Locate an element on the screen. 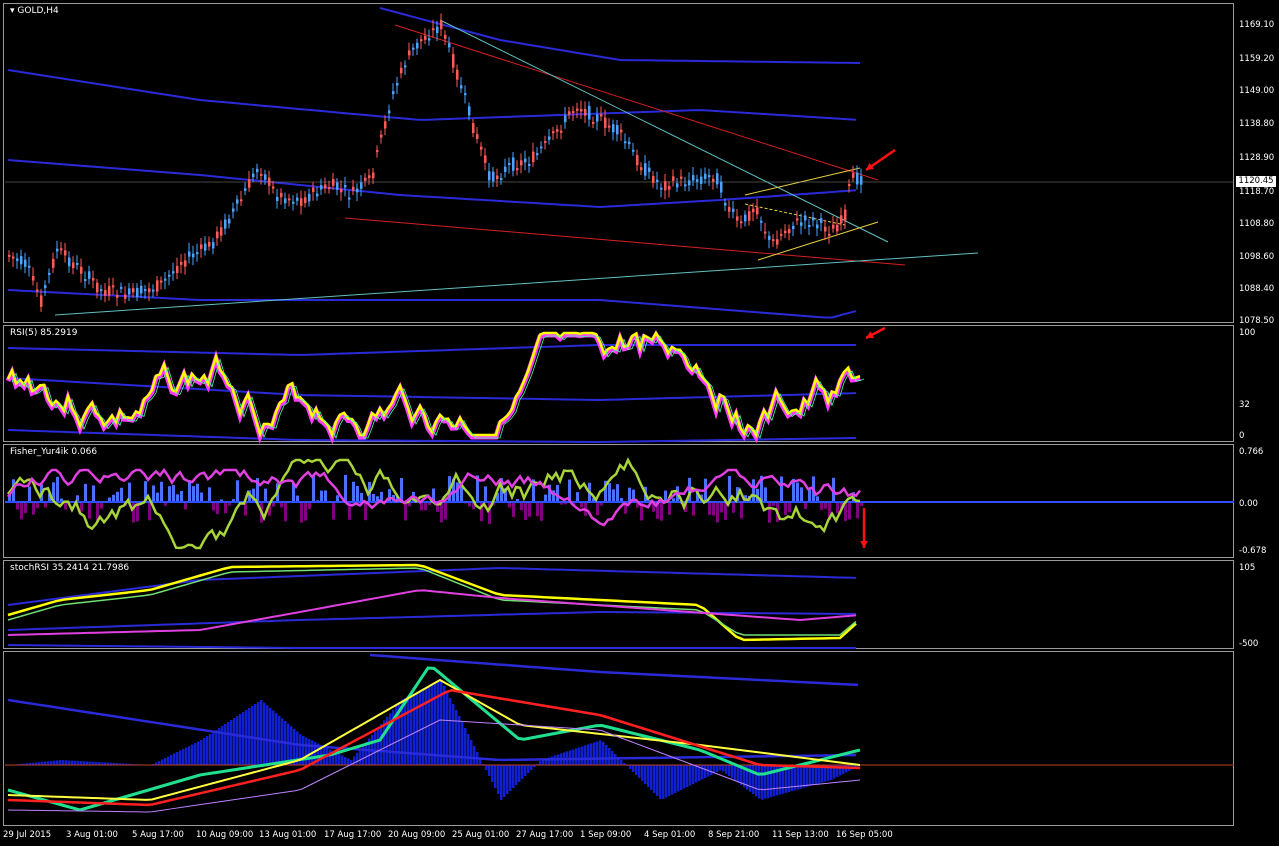 This screenshot has height=846, width=1279. time-axis-label: 3 Aug 01:00 is located at coordinates (92, 835).